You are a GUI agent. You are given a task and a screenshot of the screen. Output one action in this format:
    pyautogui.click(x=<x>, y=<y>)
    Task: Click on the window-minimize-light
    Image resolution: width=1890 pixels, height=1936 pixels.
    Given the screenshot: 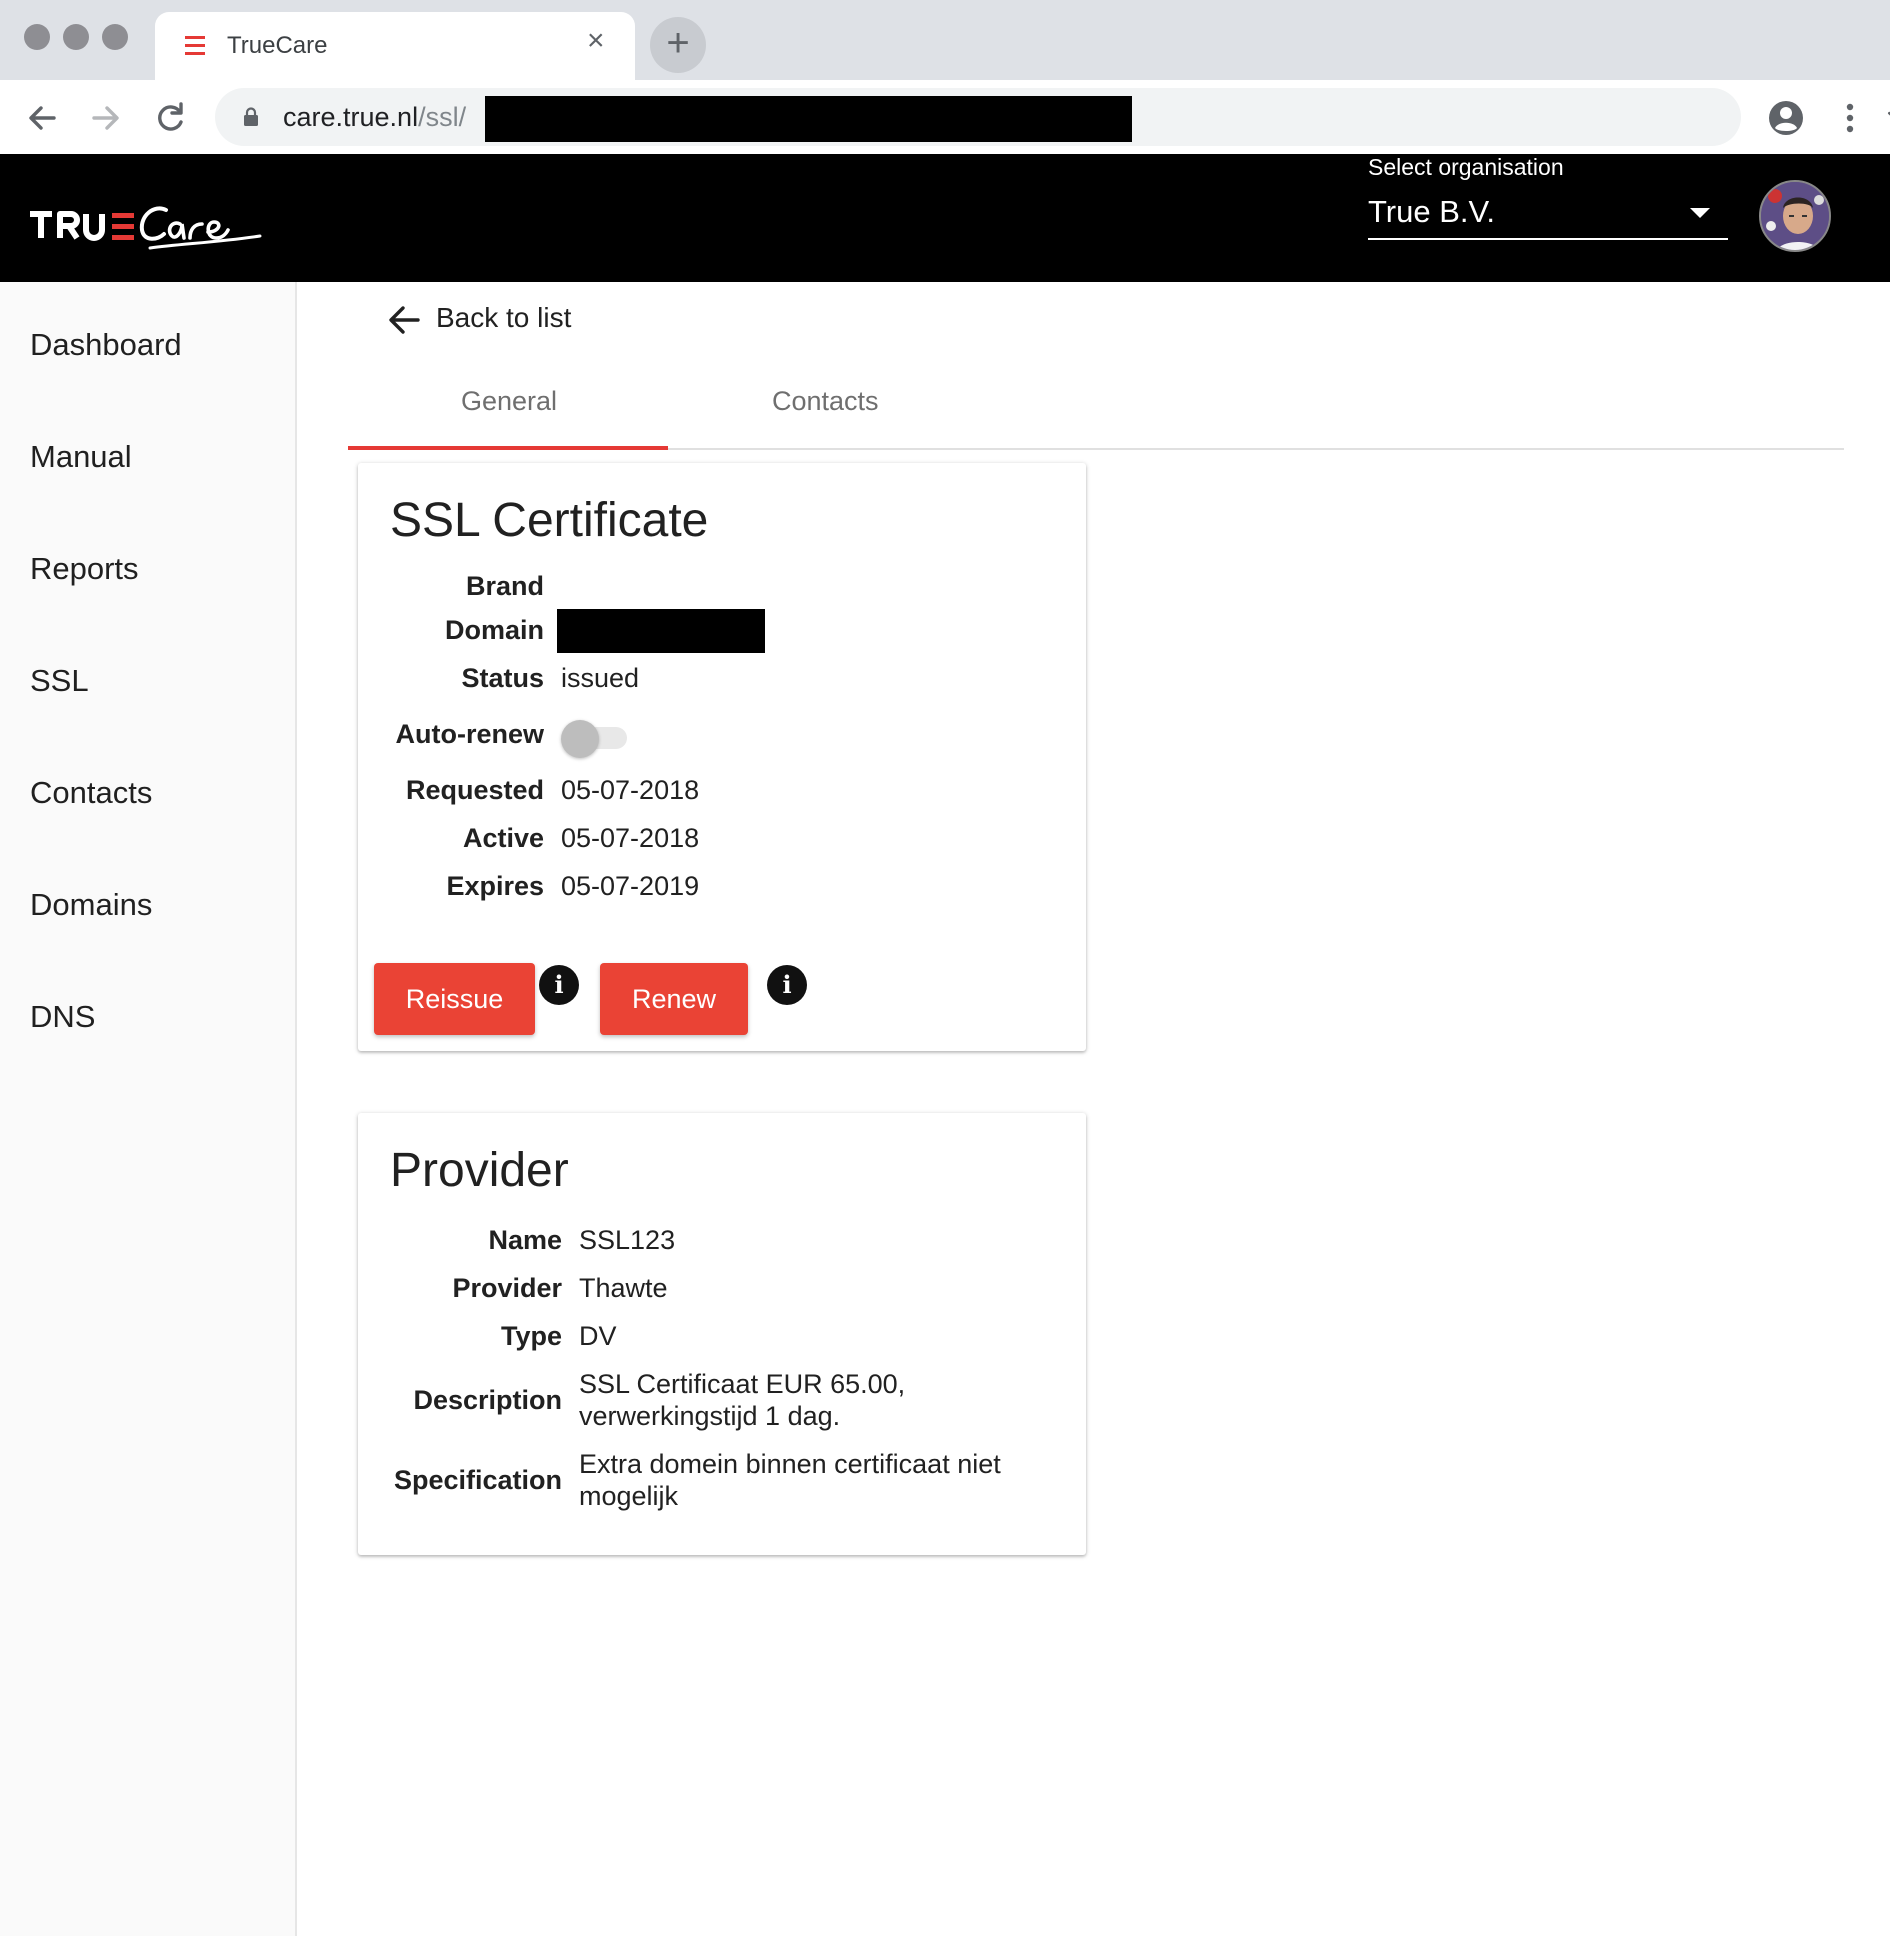 What is the action you would take?
    pyautogui.click(x=76, y=37)
    